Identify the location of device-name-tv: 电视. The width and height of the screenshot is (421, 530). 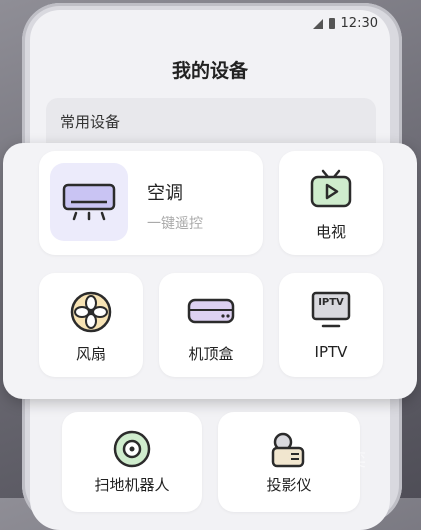
(330, 232).